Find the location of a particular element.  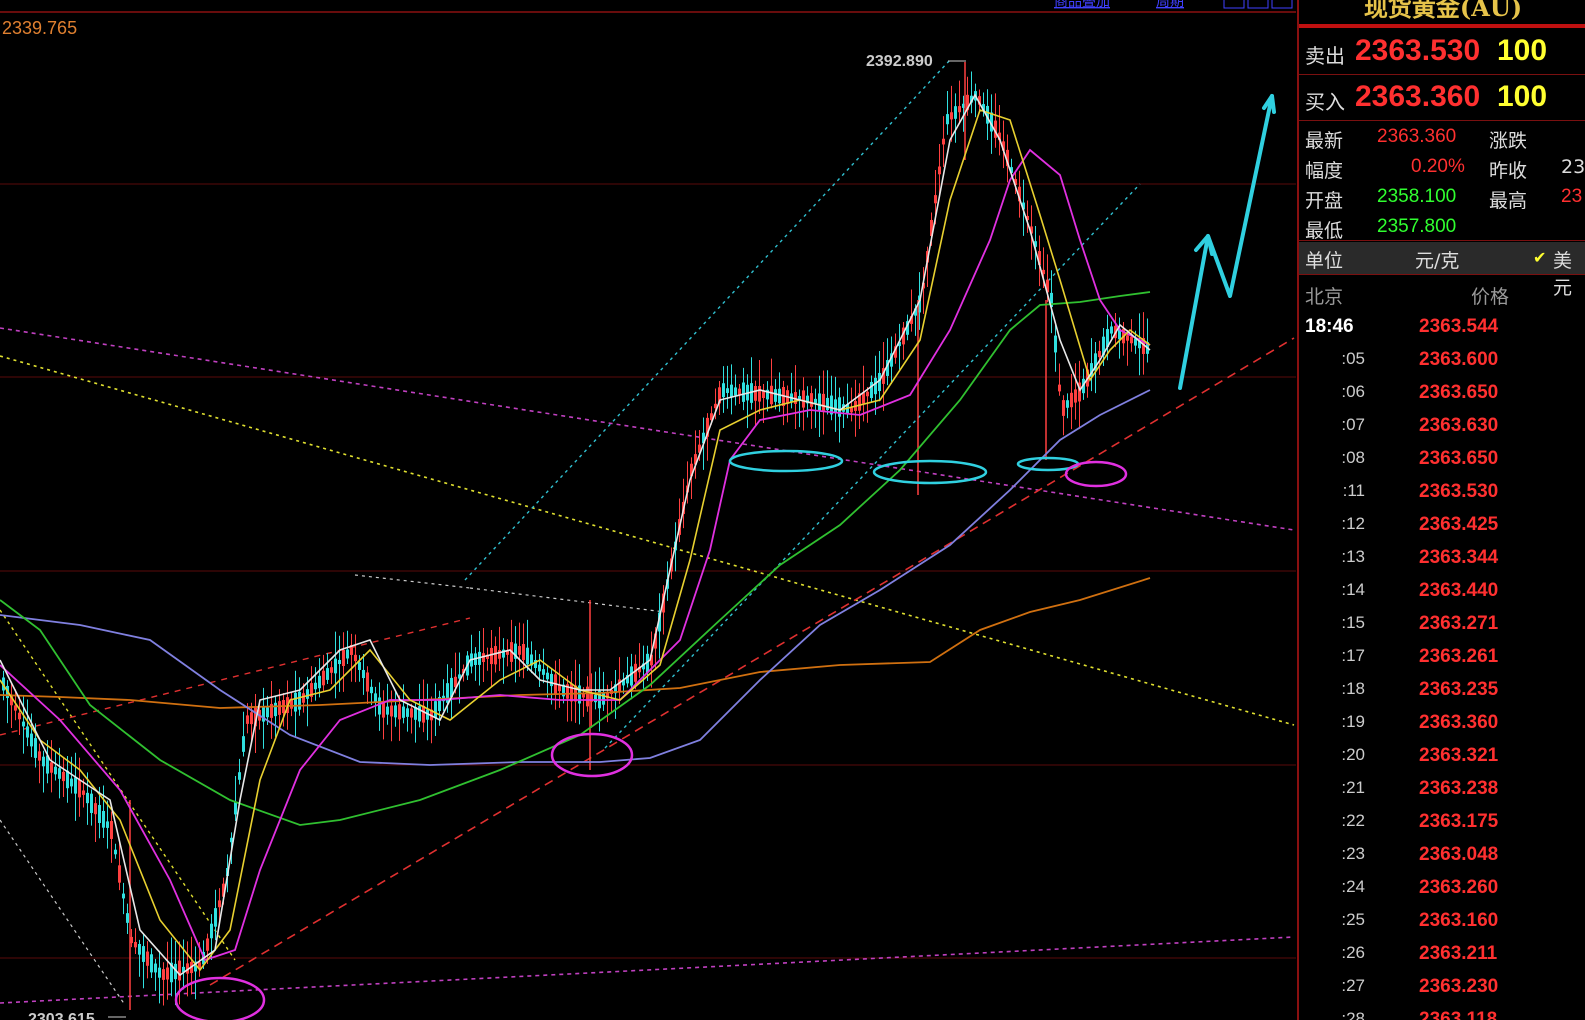

unit-label: 单位 is located at coordinates (1324, 261).